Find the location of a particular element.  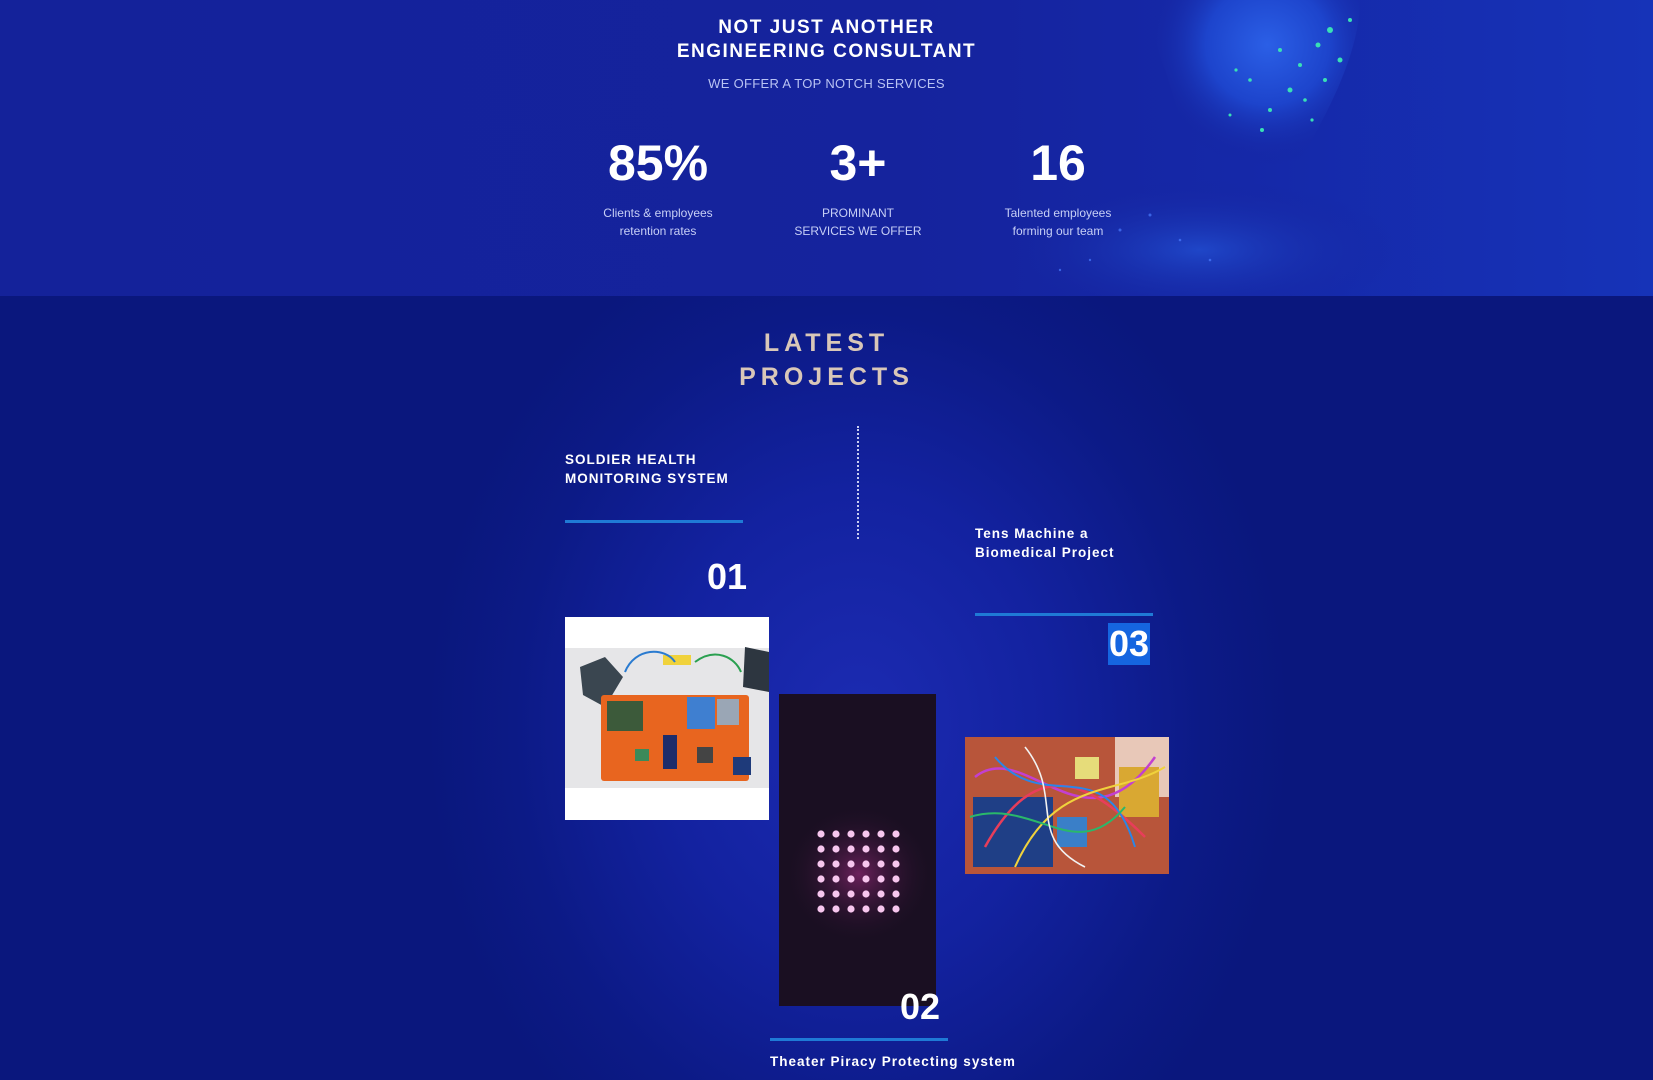

stat-label-line: SERVICES WE OFFER is located at coordinates (858, 231).